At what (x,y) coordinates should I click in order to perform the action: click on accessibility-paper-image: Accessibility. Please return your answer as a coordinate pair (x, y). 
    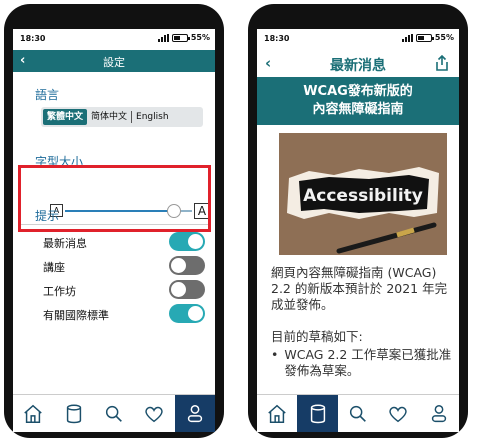
    Looking at the image, I should click on (363, 194).